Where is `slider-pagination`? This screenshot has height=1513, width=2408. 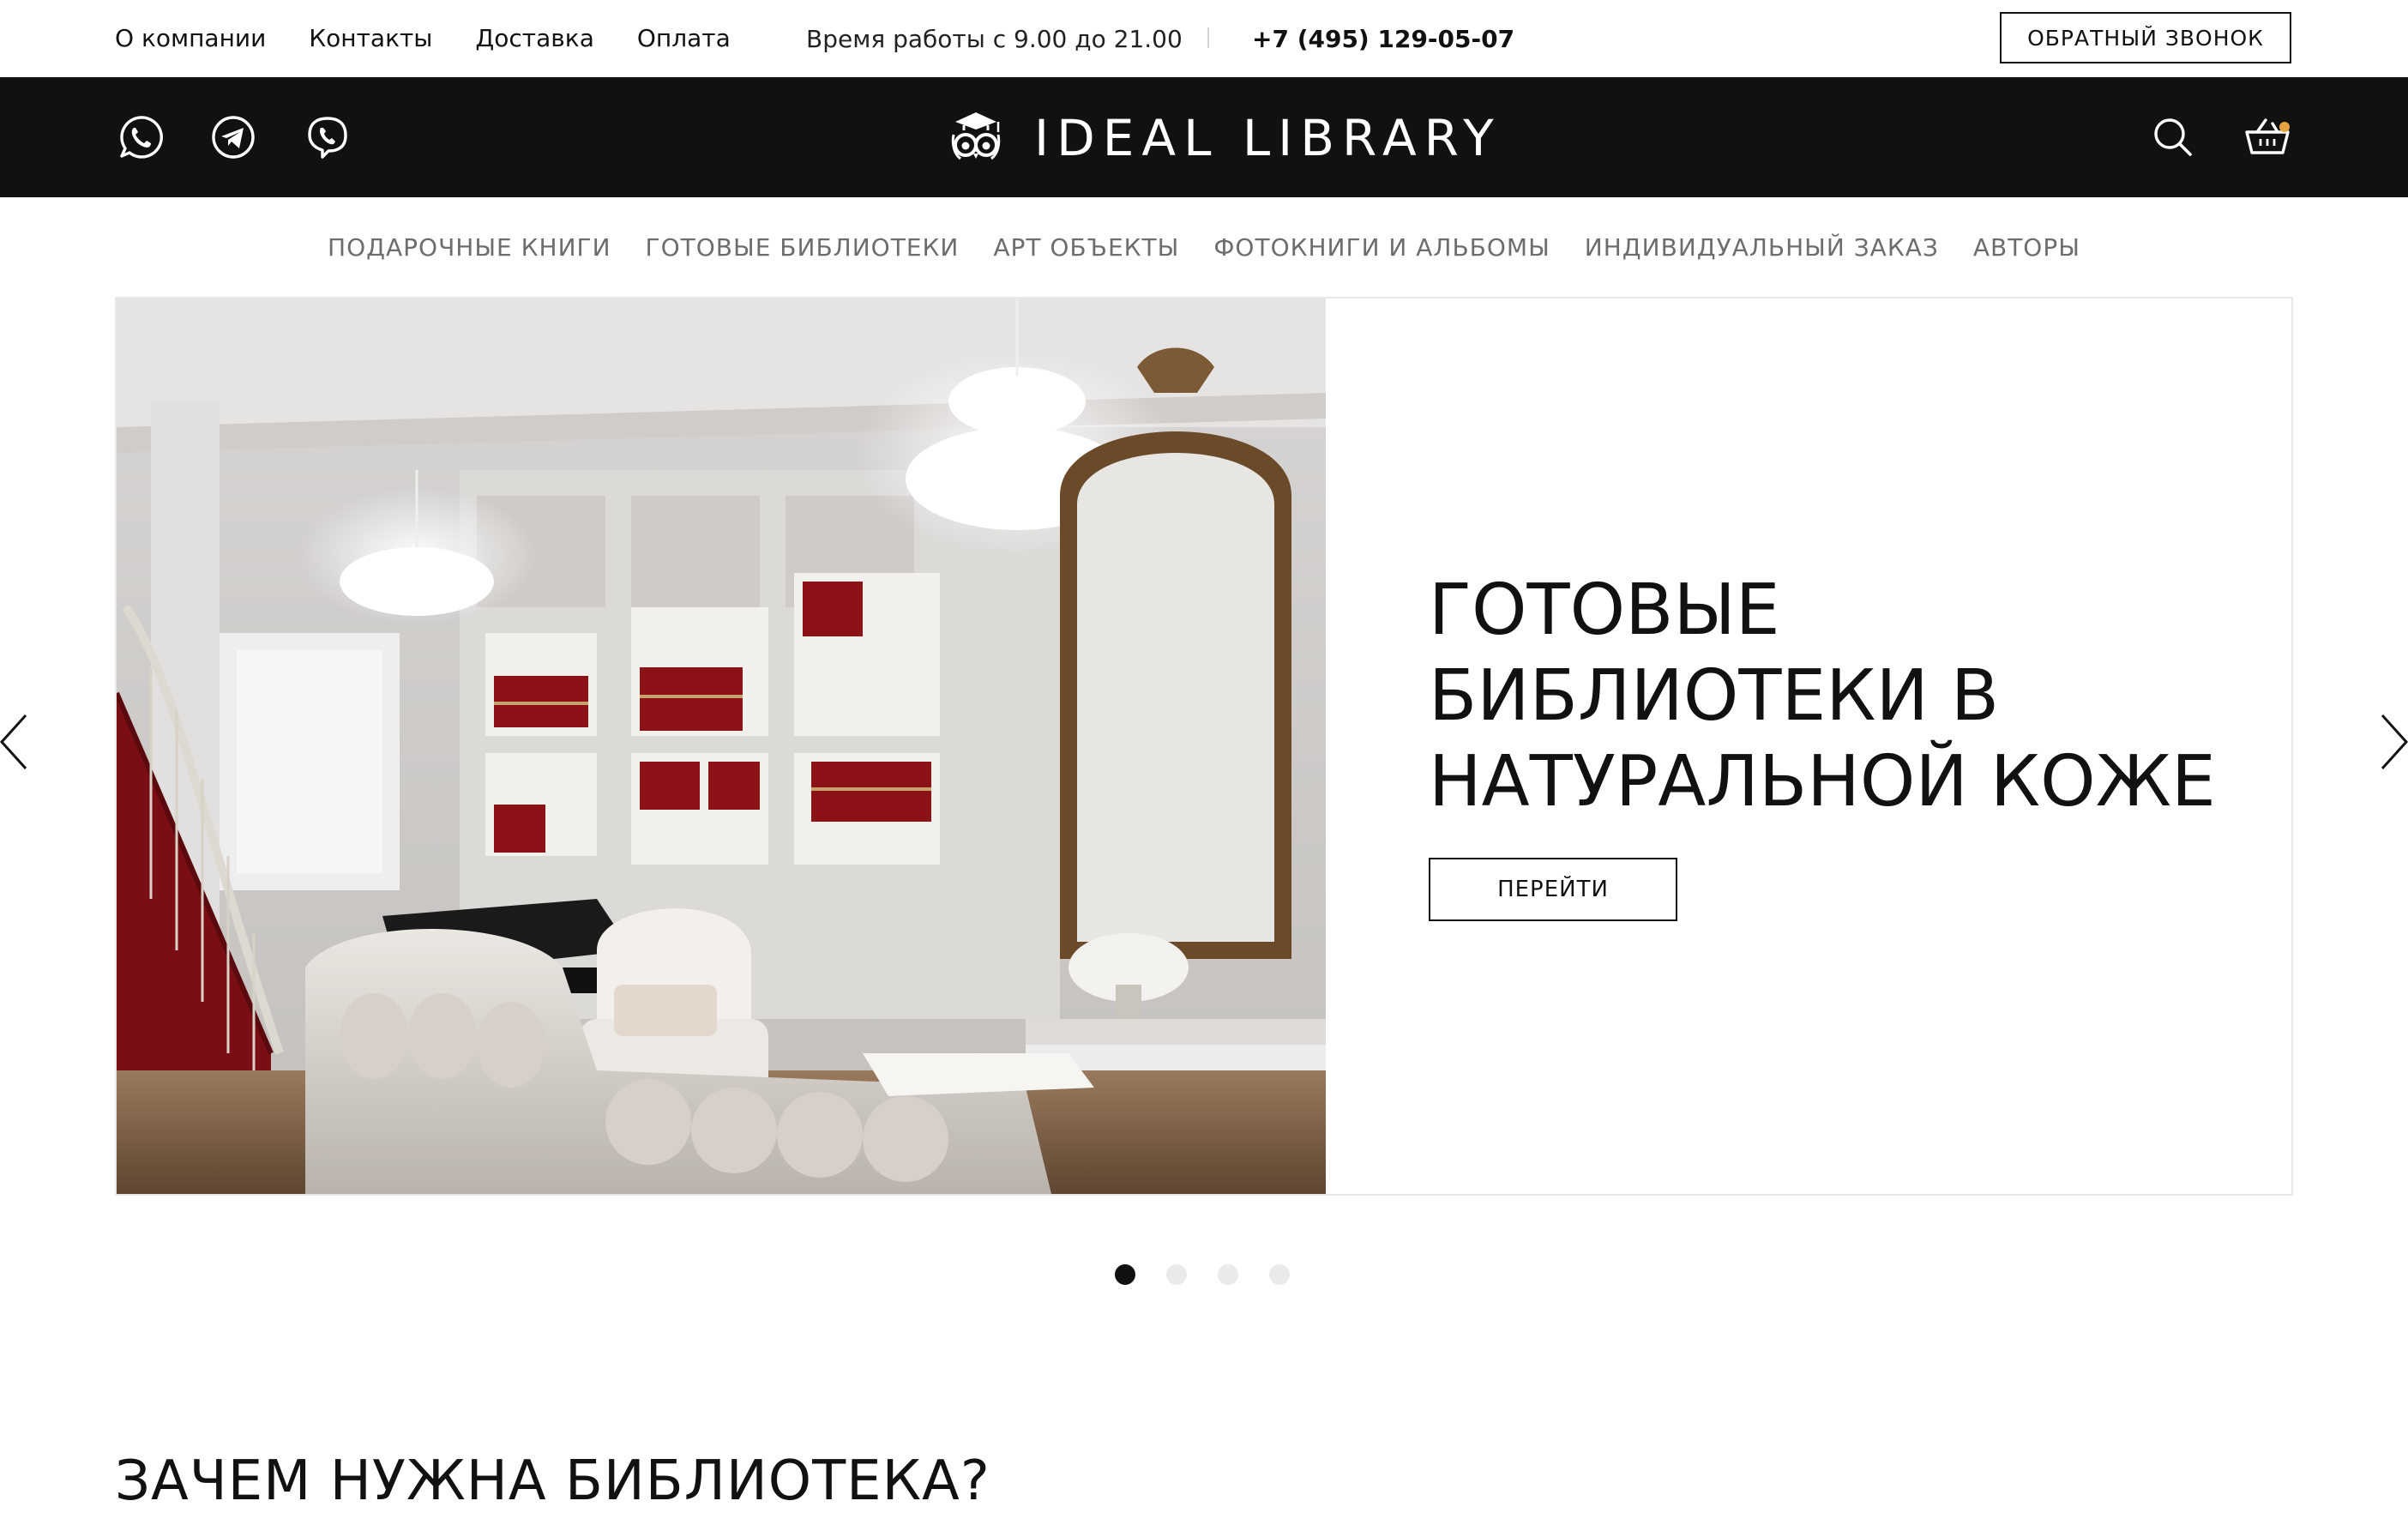
slider-pagination is located at coordinates (1202, 1275).